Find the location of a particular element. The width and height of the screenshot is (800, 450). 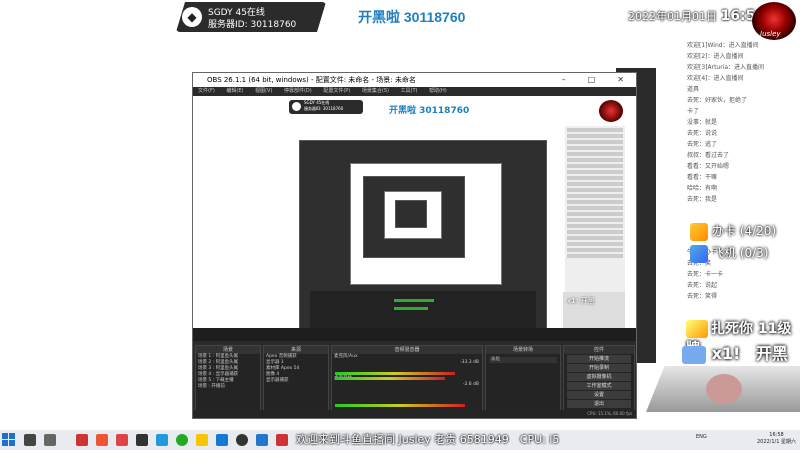

close-icon: ✕ is located at coordinates (617, 79).